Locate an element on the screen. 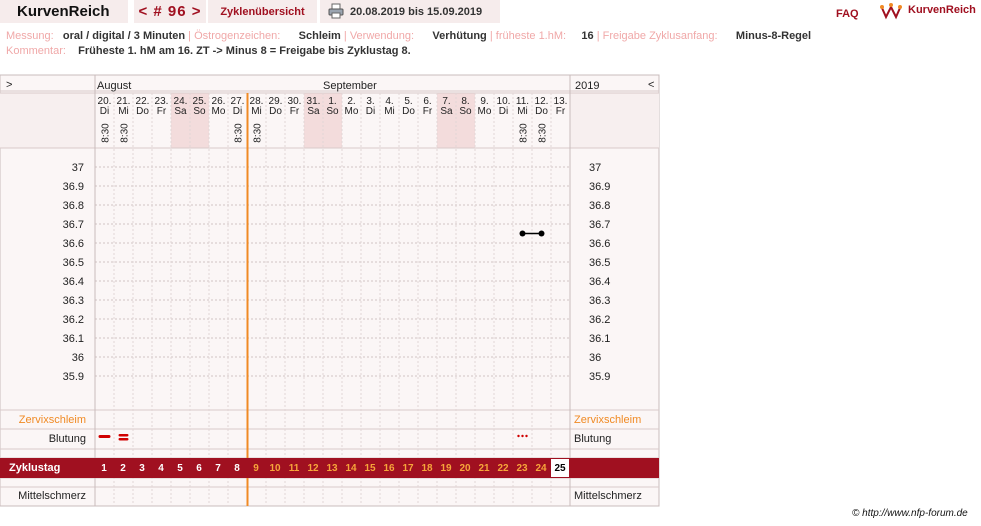 This screenshot has height=526, width=981. cycle-day-number: 14 is located at coordinates (351, 468).